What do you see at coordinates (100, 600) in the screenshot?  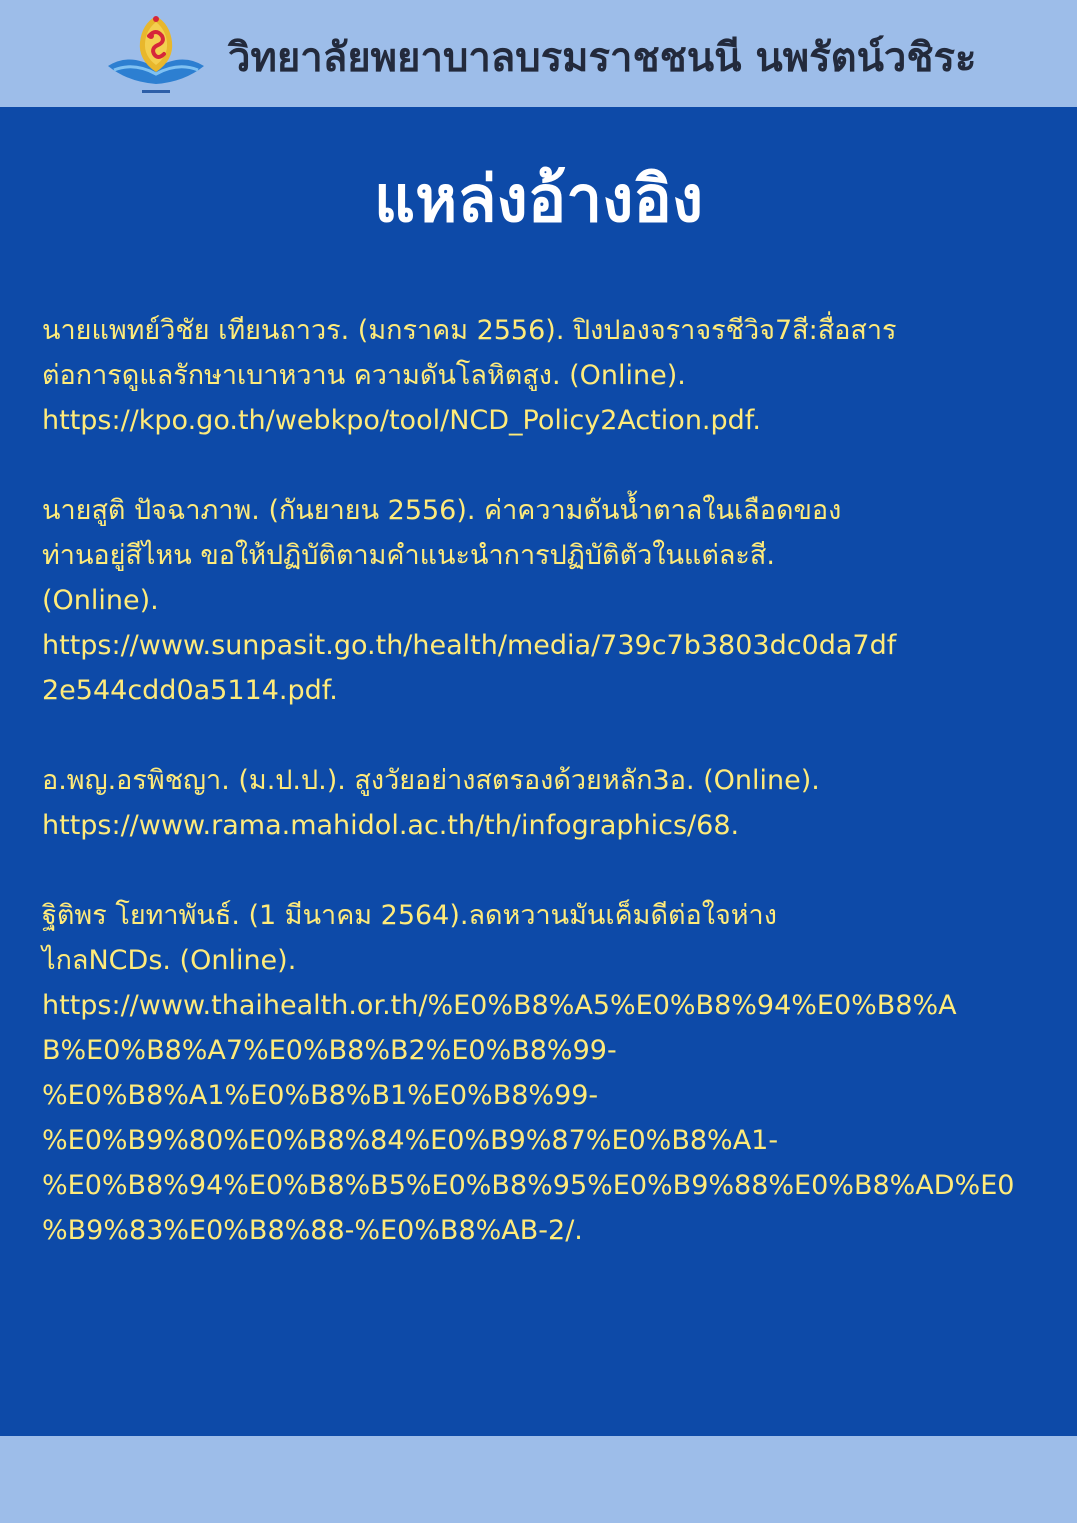 I see `reference-line: (Online).` at bounding box center [100, 600].